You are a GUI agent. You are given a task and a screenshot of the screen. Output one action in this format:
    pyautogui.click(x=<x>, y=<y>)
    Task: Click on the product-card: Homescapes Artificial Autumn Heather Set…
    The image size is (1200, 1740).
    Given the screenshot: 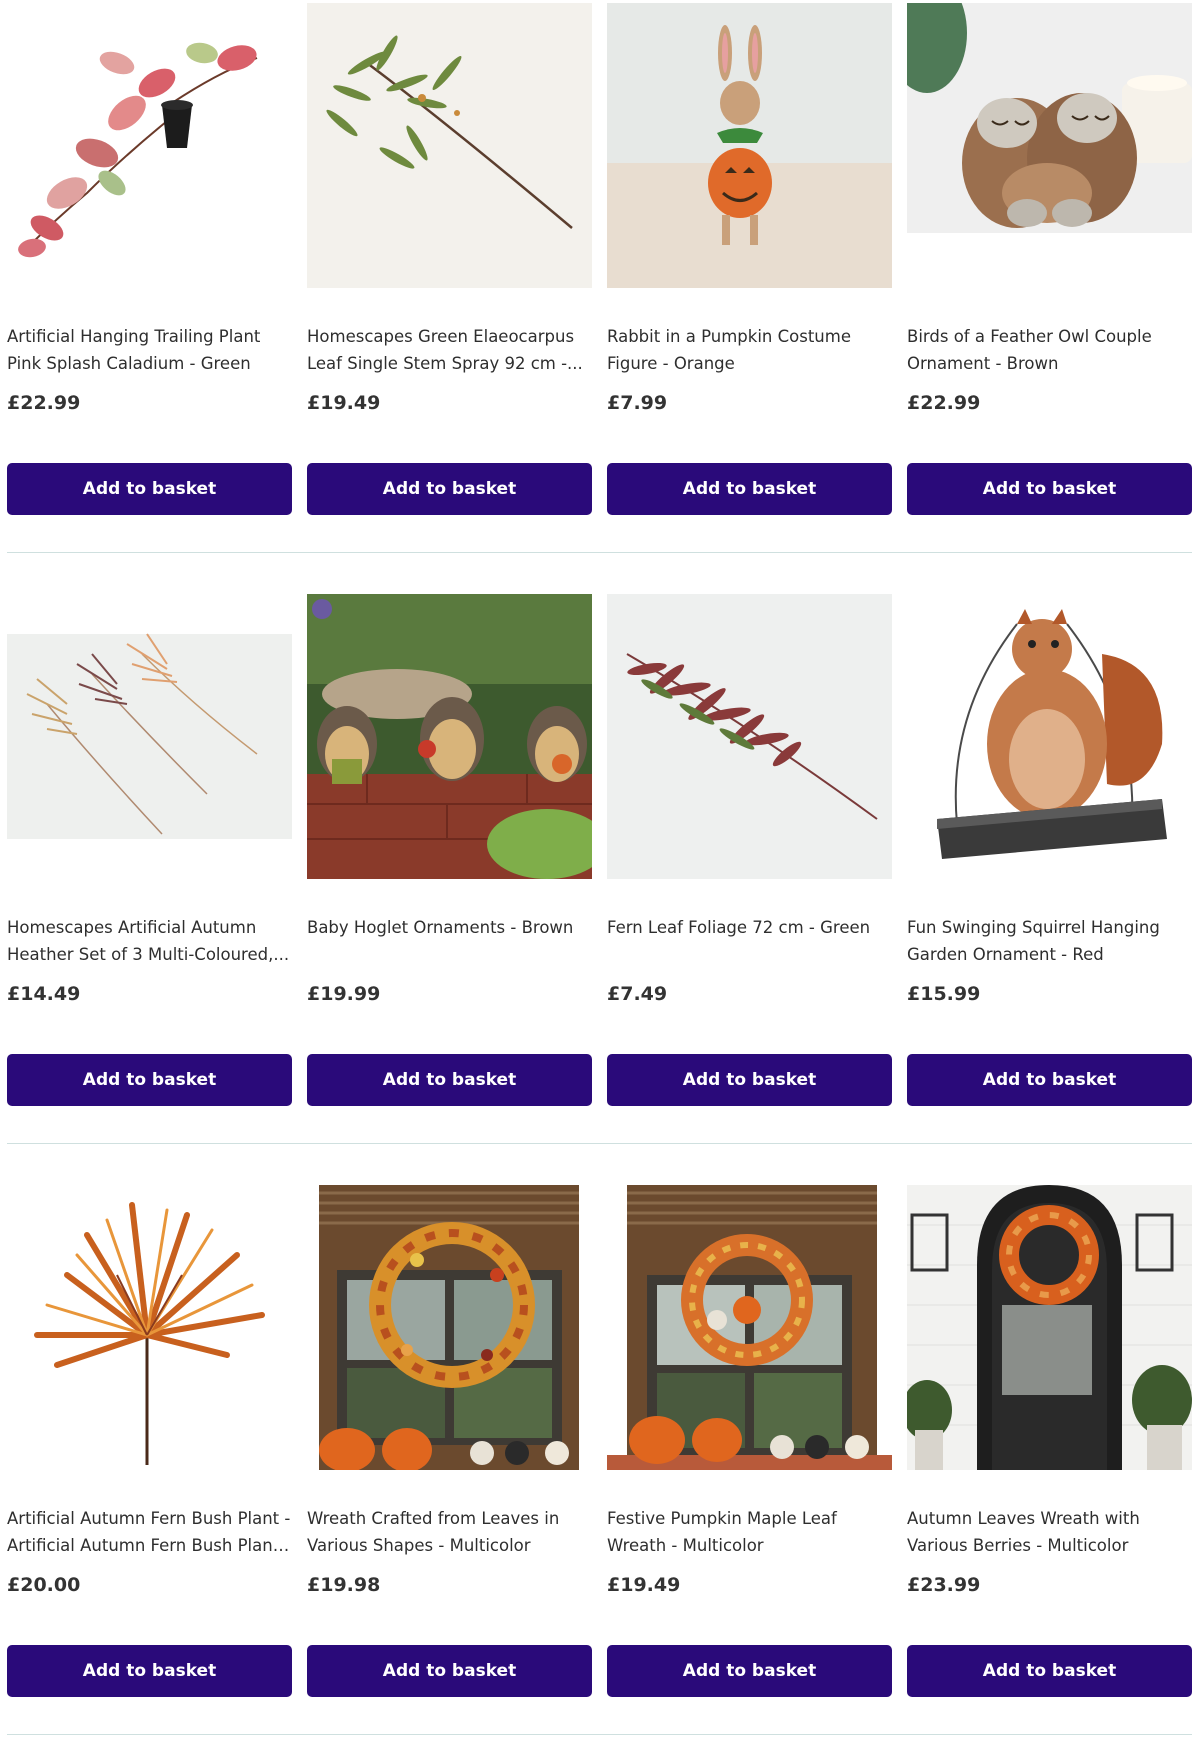 What is the action you would take?
    pyautogui.click(x=149, y=880)
    